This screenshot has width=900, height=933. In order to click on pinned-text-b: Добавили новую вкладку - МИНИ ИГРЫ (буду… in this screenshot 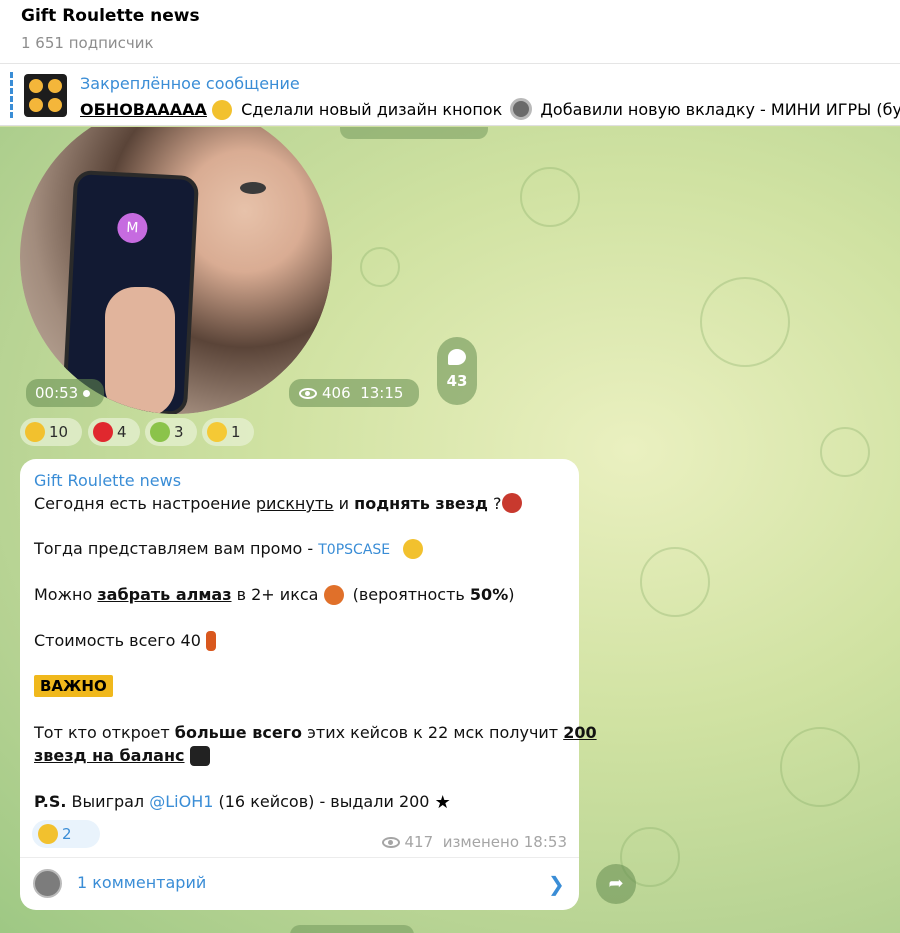, I will do `click(717, 109)`.